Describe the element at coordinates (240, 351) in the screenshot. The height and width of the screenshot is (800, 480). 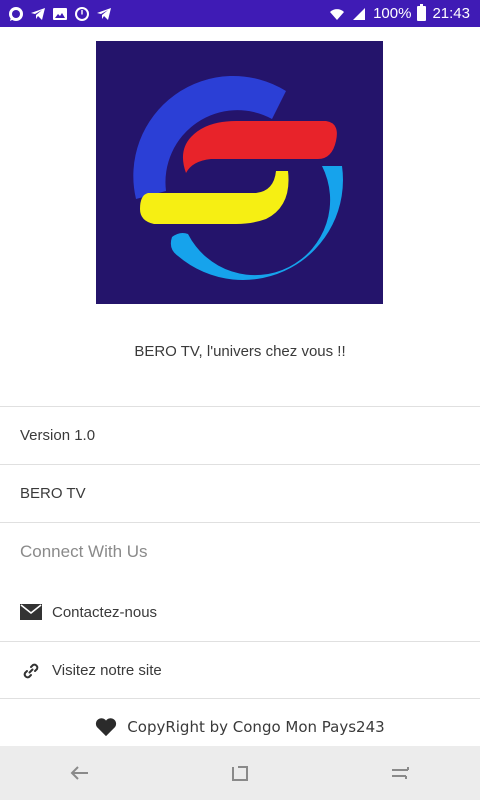
I see `app-tagline: BERO TV, l'univers chez vous !!` at that location.